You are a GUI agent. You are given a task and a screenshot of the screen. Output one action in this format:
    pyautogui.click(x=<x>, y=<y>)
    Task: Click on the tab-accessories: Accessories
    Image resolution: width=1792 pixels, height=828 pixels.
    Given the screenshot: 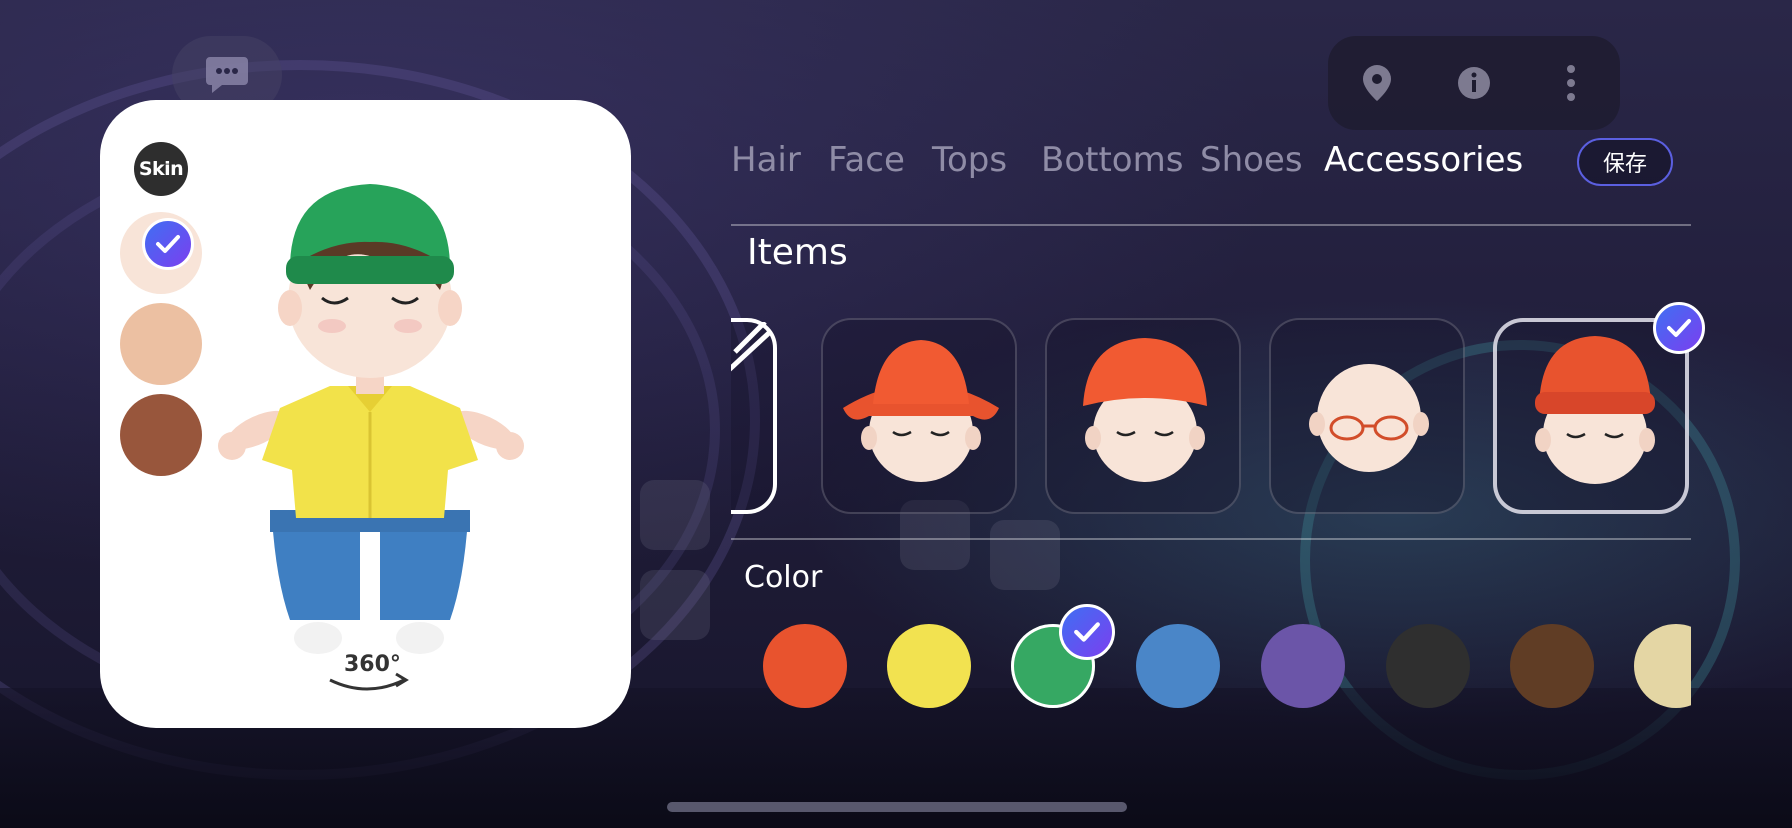 What is the action you would take?
    pyautogui.click(x=1423, y=160)
    